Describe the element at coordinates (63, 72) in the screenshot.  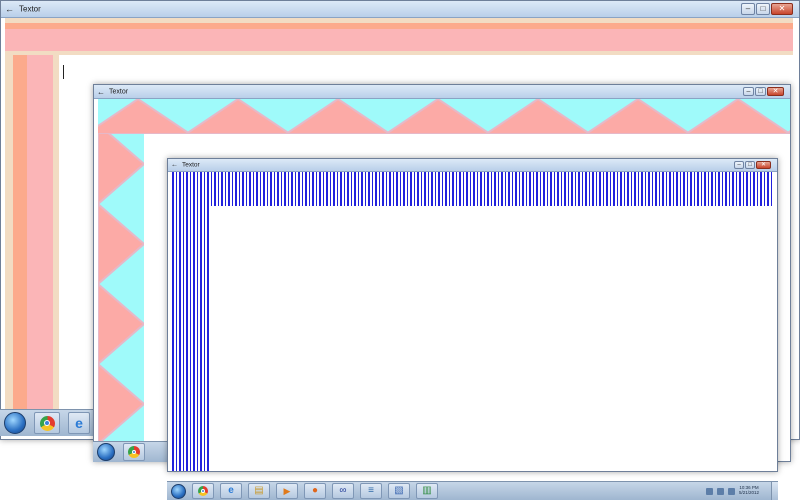
I see `text-caret` at that location.